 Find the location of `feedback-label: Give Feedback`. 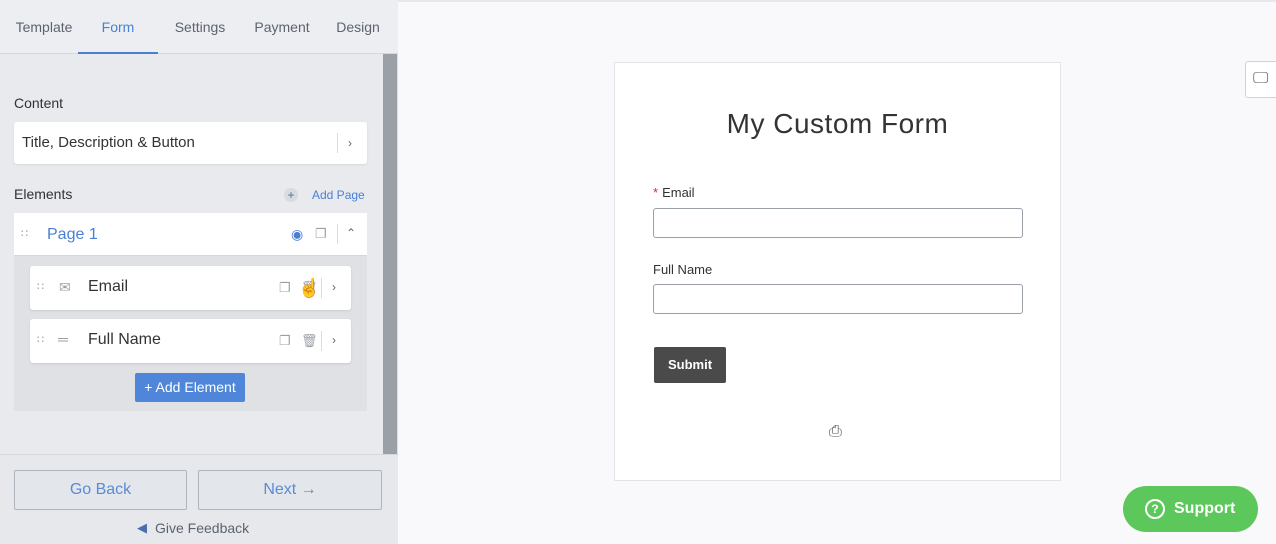

feedback-label: Give Feedback is located at coordinates (202, 528).